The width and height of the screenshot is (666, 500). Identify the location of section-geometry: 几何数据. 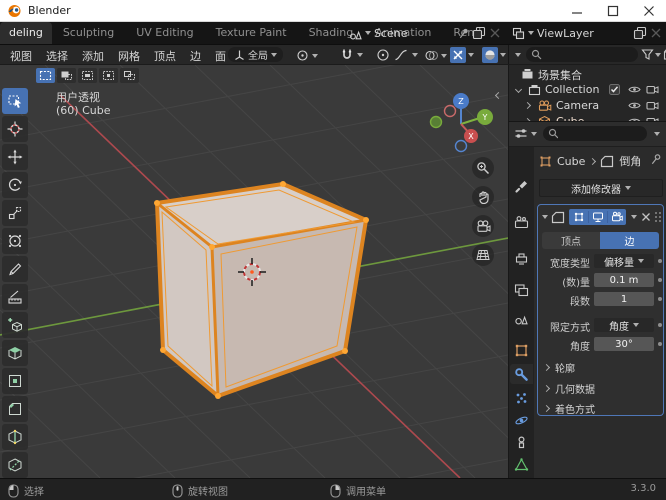
(568, 388).